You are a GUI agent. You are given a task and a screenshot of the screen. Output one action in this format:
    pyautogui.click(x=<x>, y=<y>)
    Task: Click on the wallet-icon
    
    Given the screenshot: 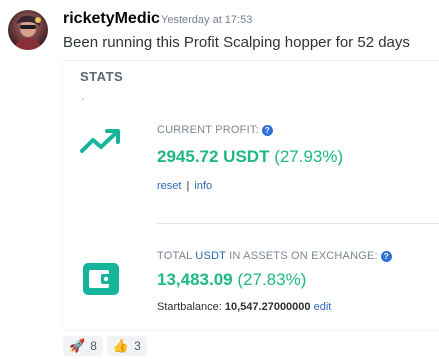 What is the action you would take?
    pyautogui.click(x=101, y=279)
    